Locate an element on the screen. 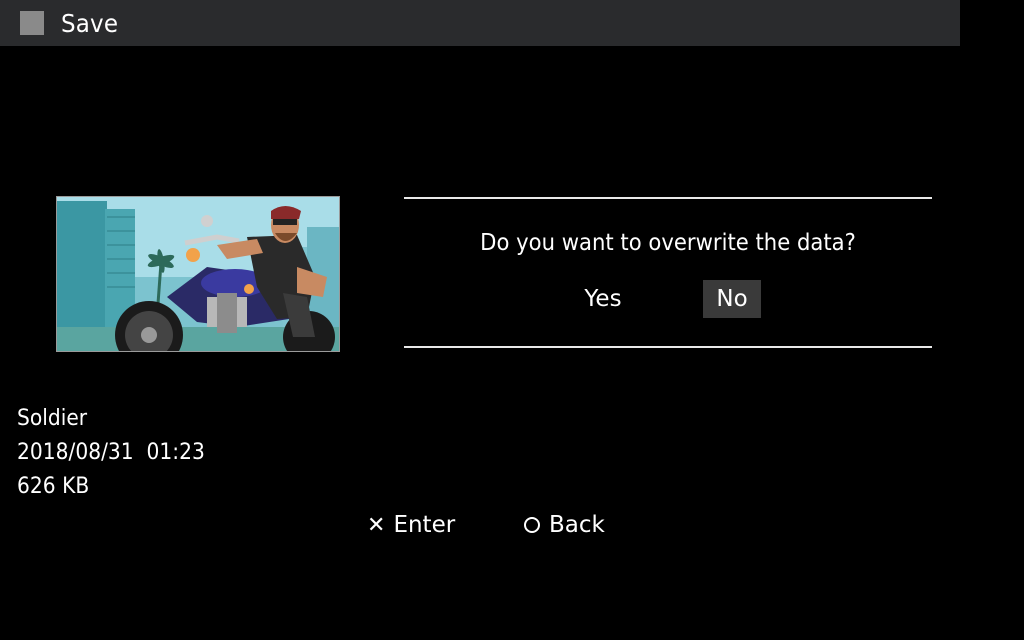  back-hint: Back is located at coordinates (564, 525).